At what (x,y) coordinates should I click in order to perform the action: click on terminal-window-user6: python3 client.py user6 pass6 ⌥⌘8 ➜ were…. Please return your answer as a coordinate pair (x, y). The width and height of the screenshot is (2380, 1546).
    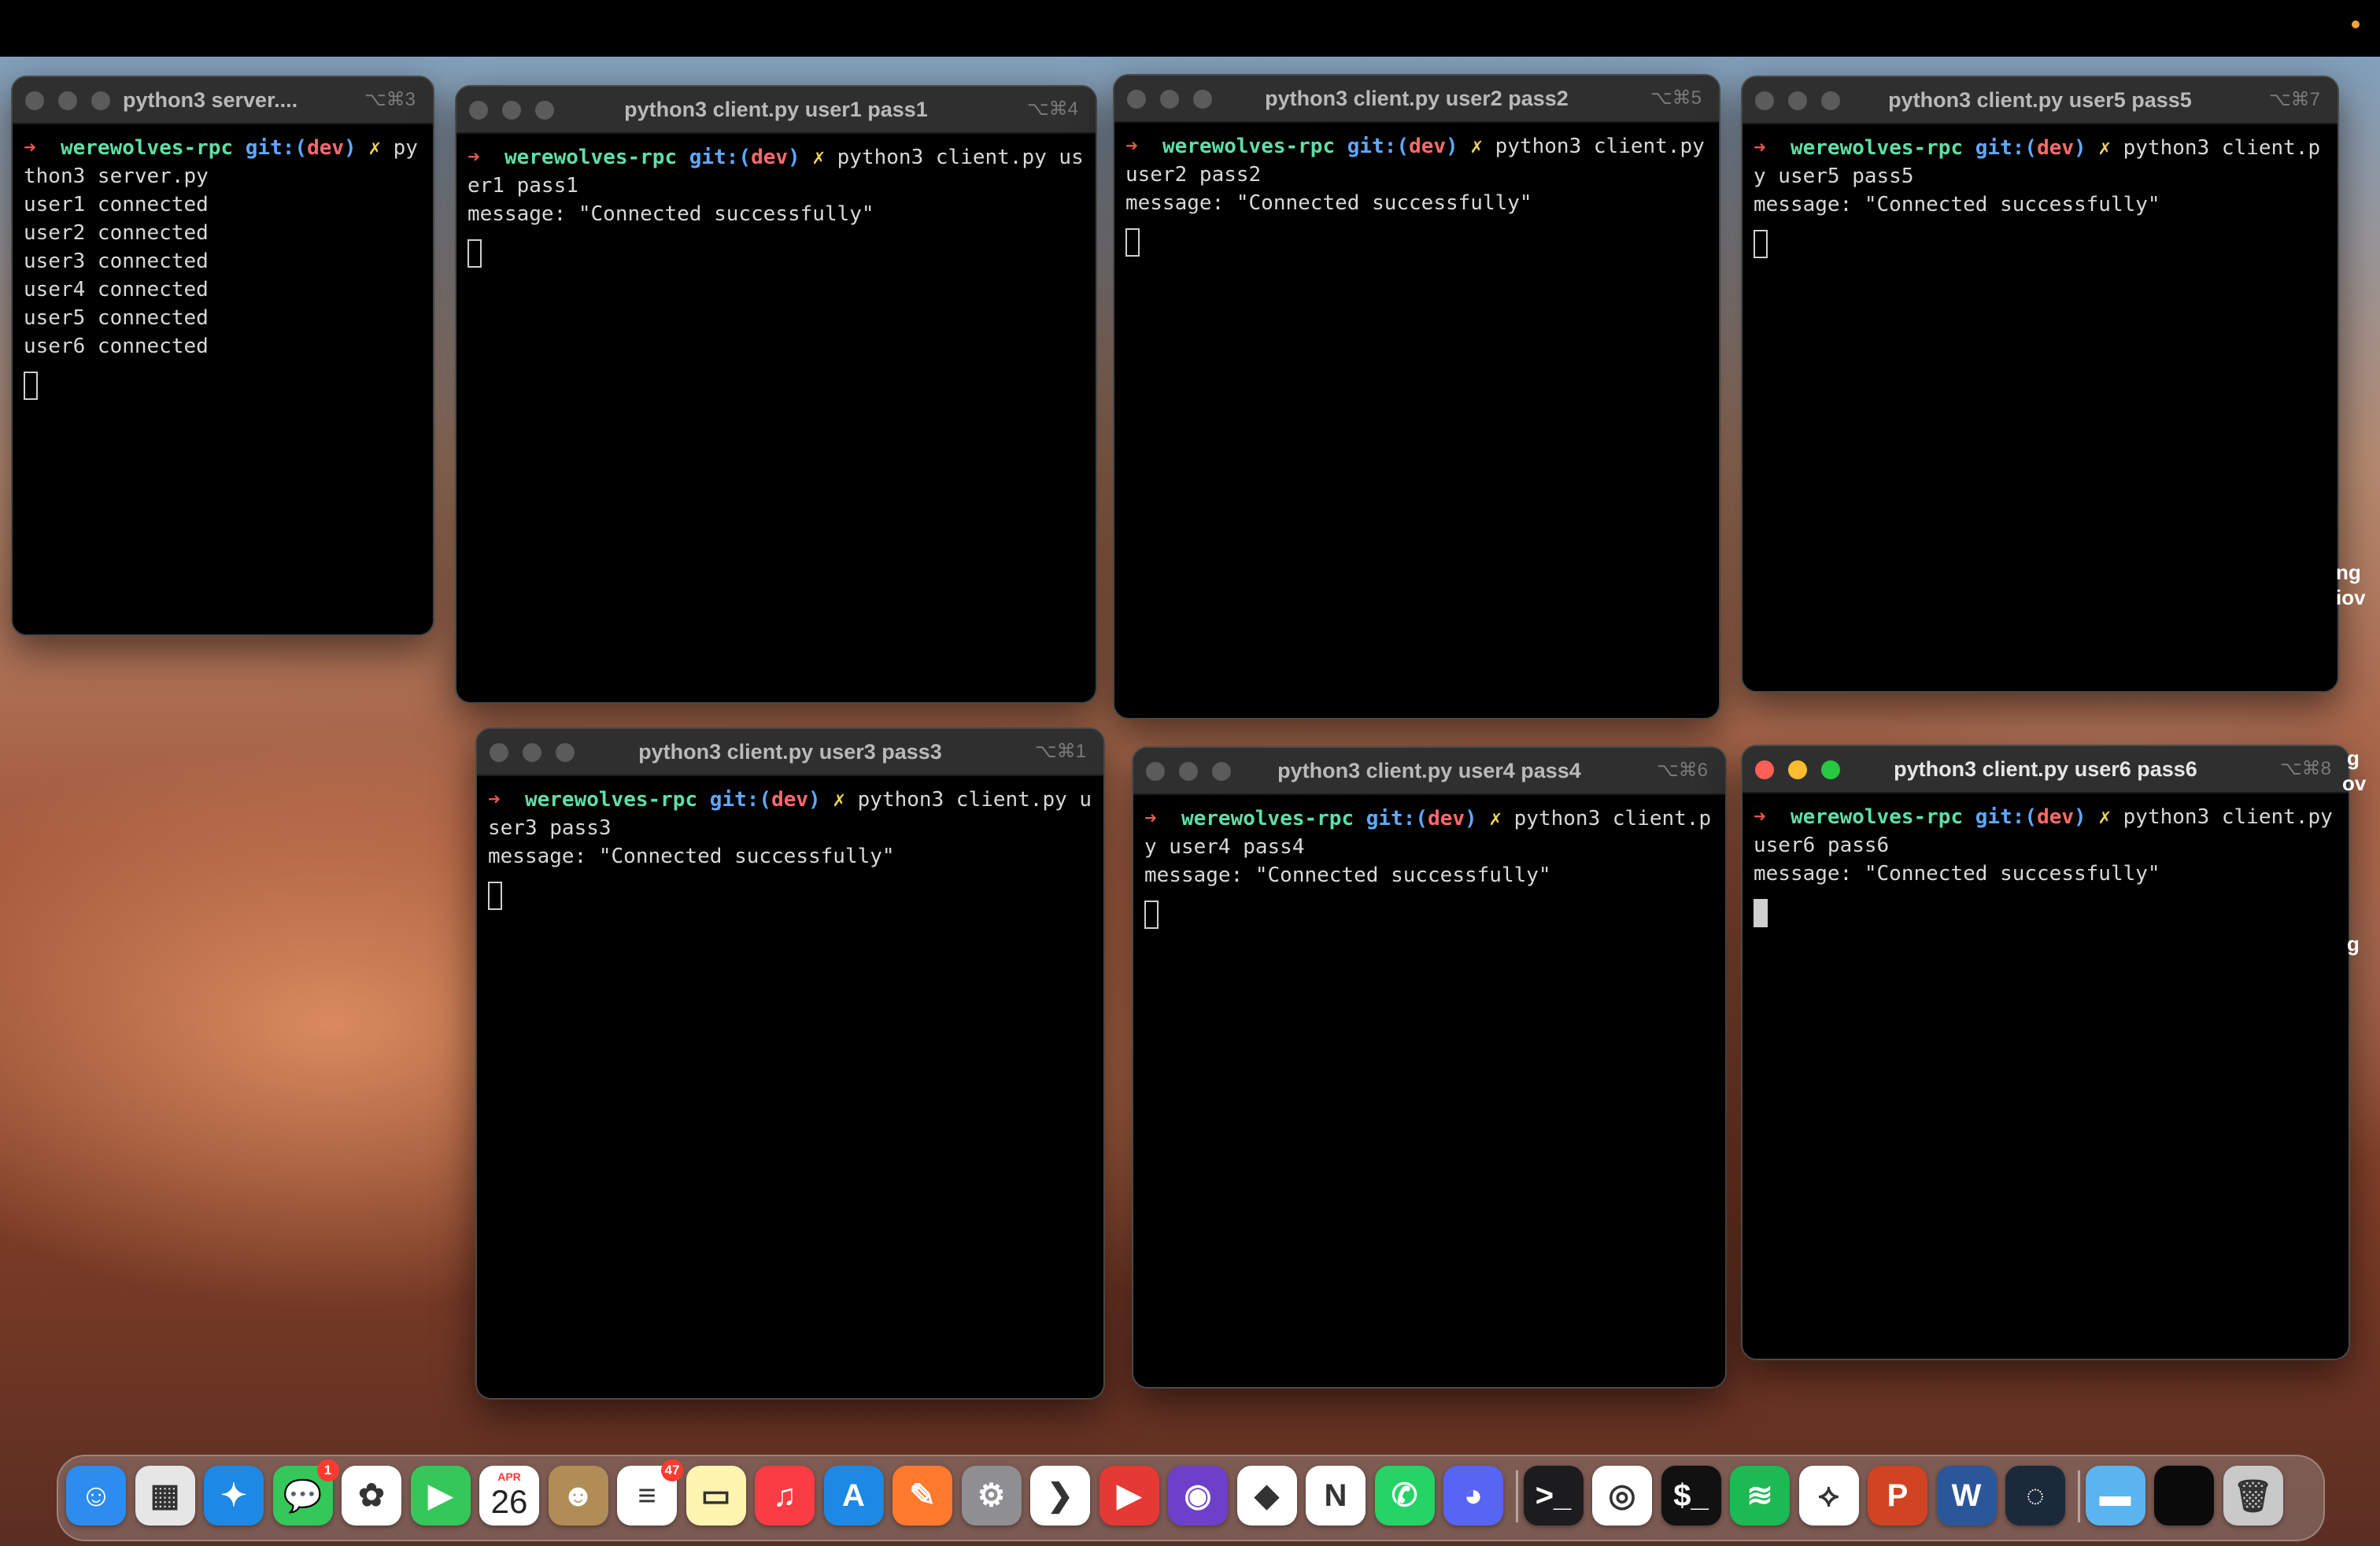
    Looking at the image, I should click on (2046, 1052).